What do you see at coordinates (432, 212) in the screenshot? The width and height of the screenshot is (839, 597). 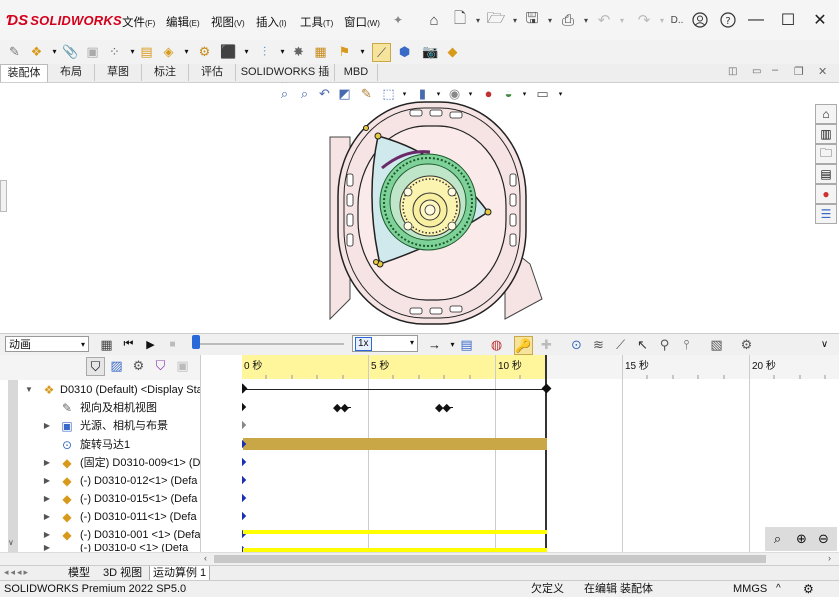 I see `rotary-engine-model` at bounding box center [432, 212].